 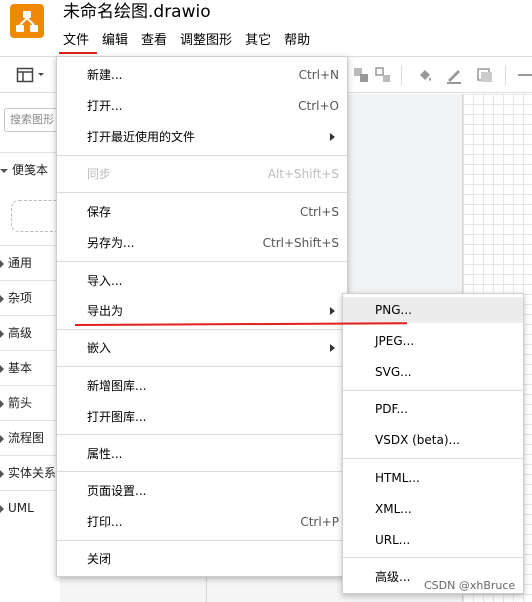 I want to click on shortcut-label: Ctrl+N, so click(x=318, y=75).